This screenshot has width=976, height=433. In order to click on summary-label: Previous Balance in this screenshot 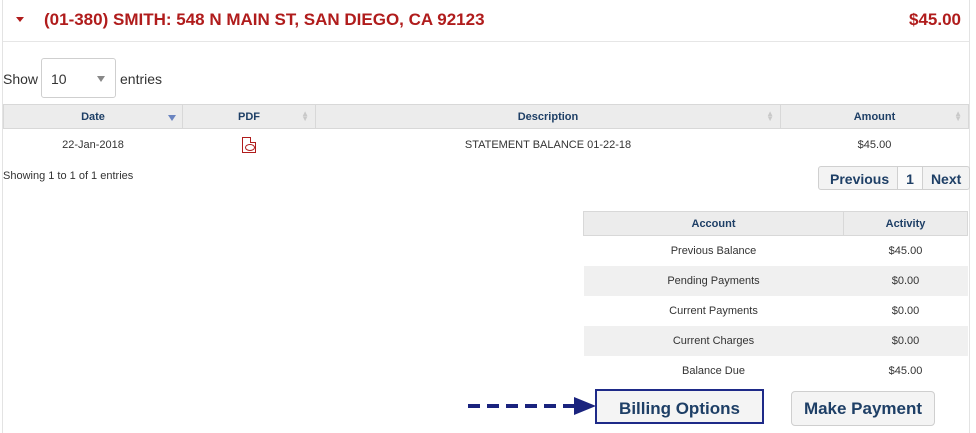, I will do `click(713, 250)`.